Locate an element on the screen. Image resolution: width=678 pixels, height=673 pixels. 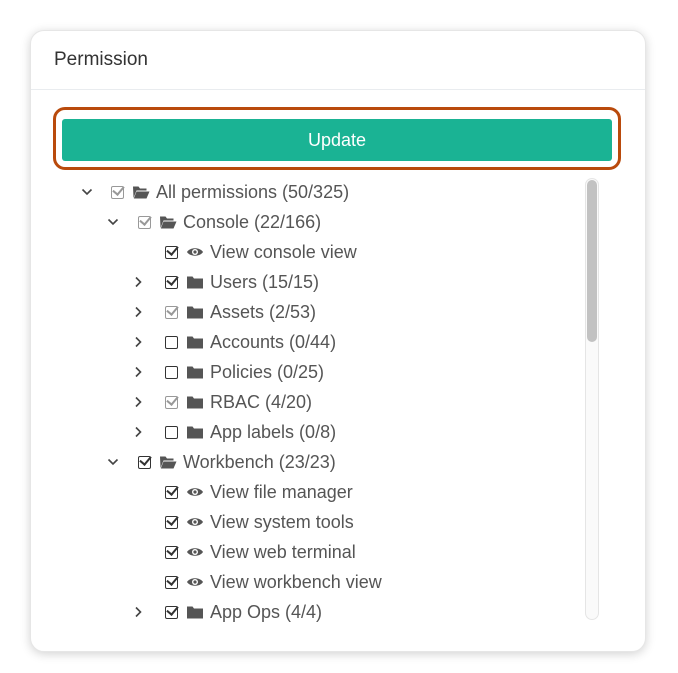
tree-node-label: Policies (0/25) is located at coordinates (267, 371).